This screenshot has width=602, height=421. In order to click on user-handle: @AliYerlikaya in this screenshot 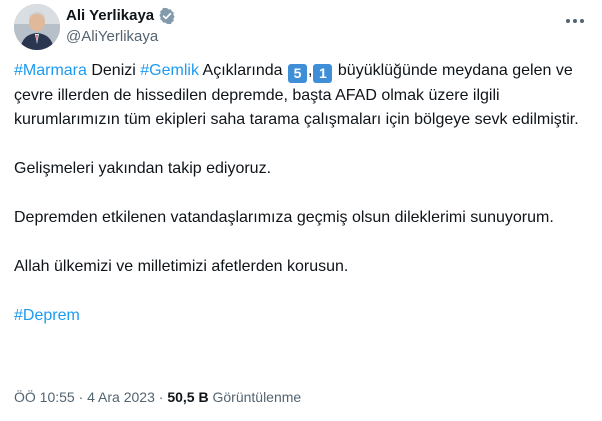, I will do `click(121, 36)`.